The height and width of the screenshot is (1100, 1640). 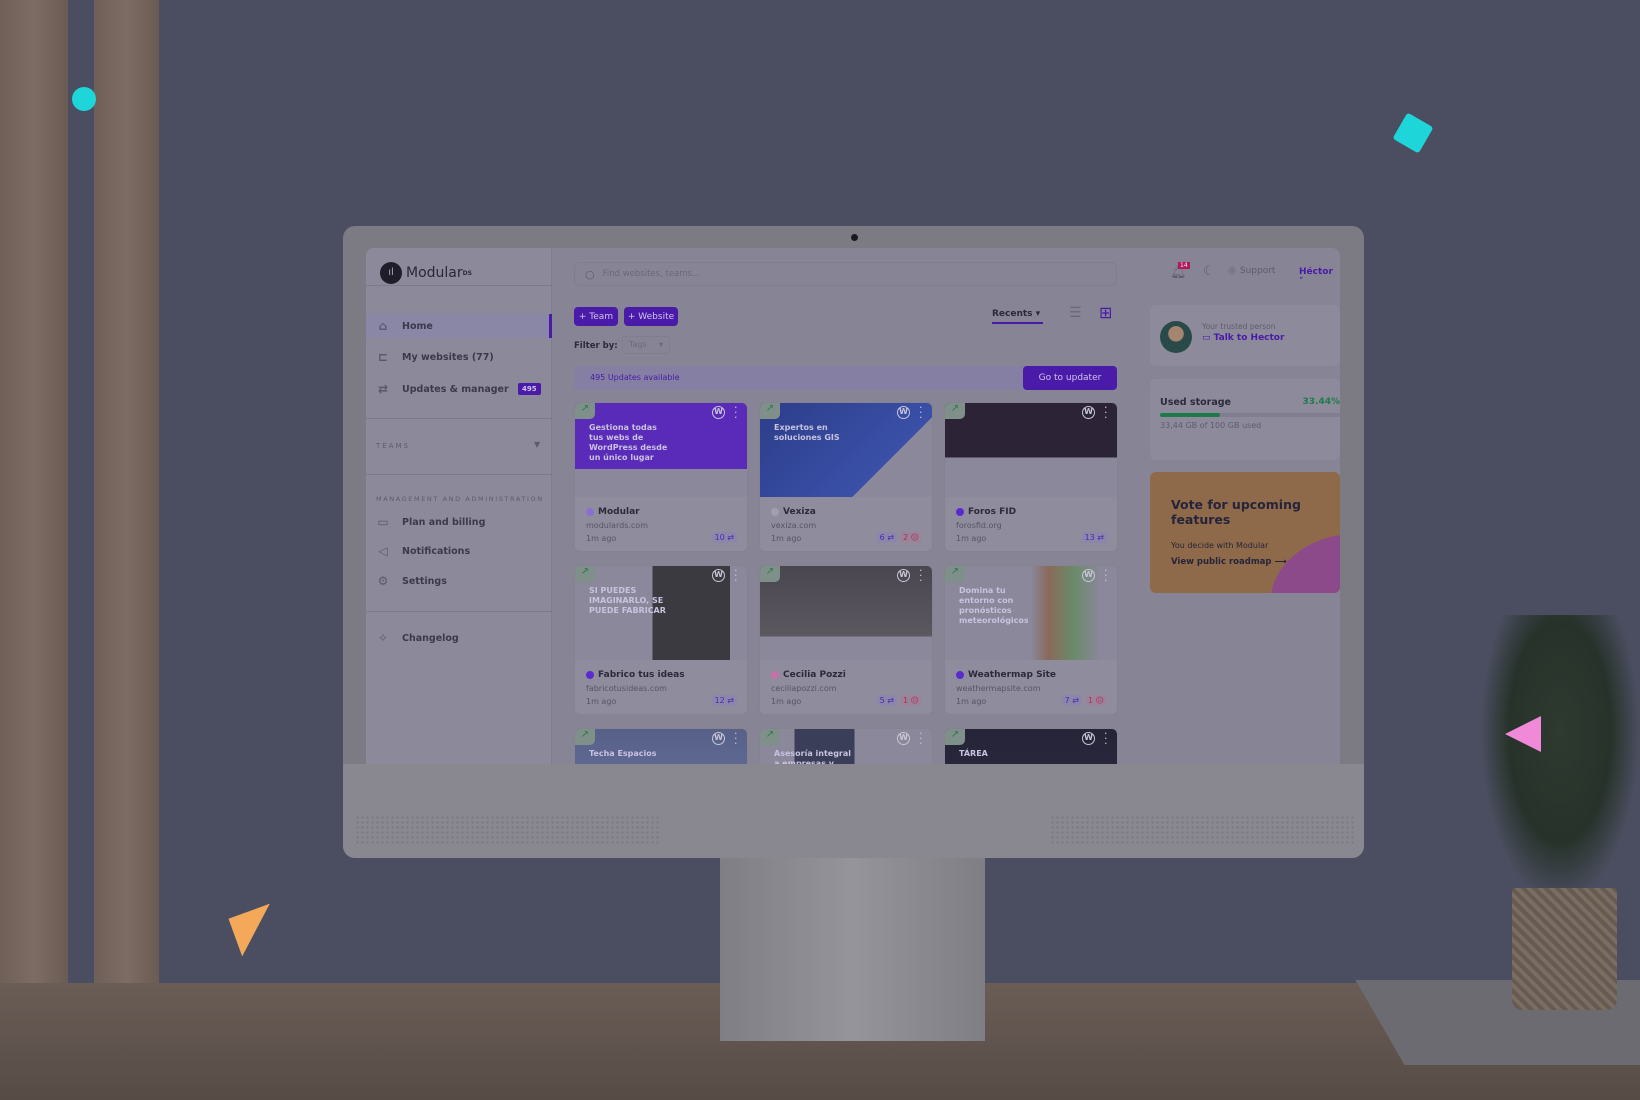 What do you see at coordinates (1184, 265) in the screenshot?
I see `notification-count: 14` at bounding box center [1184, 265].